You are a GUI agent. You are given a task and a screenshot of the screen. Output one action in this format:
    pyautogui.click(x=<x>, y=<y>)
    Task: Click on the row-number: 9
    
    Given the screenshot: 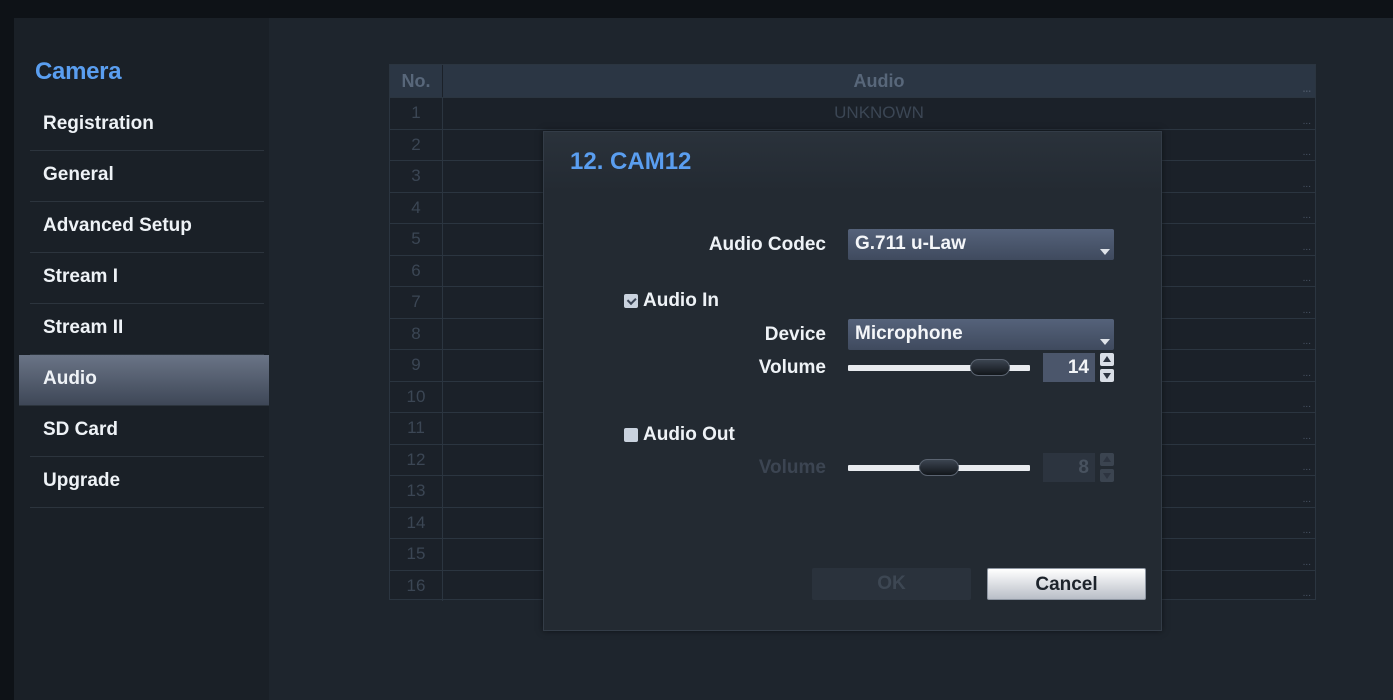 What is the action you would take?
    pyautogui.click(x=416, y=365)
    